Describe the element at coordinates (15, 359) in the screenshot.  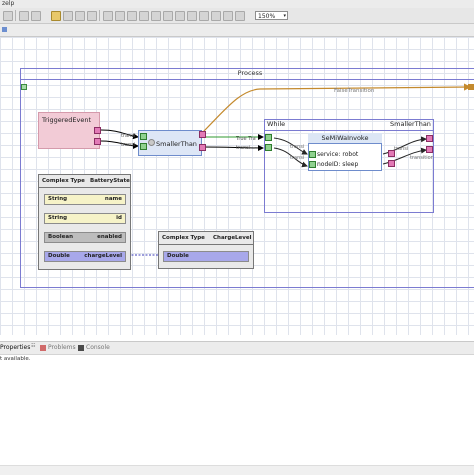
I see `properties-status: t available.` at that location.